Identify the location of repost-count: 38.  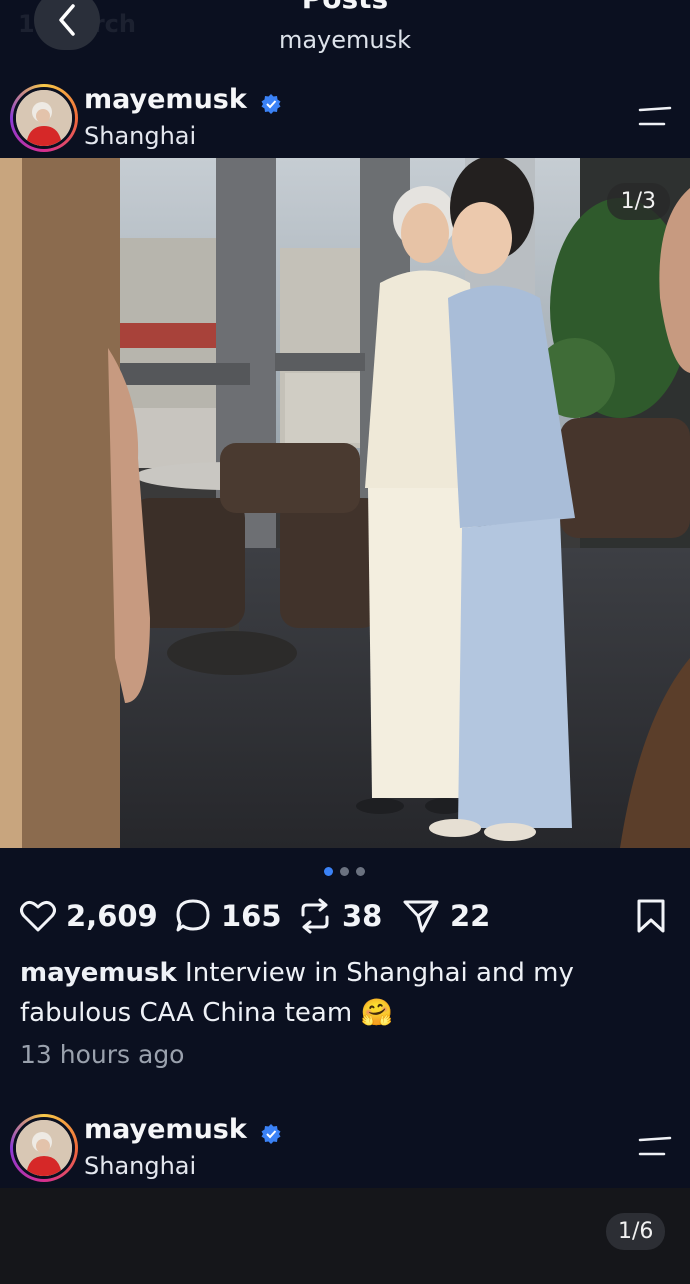
(362, 916).